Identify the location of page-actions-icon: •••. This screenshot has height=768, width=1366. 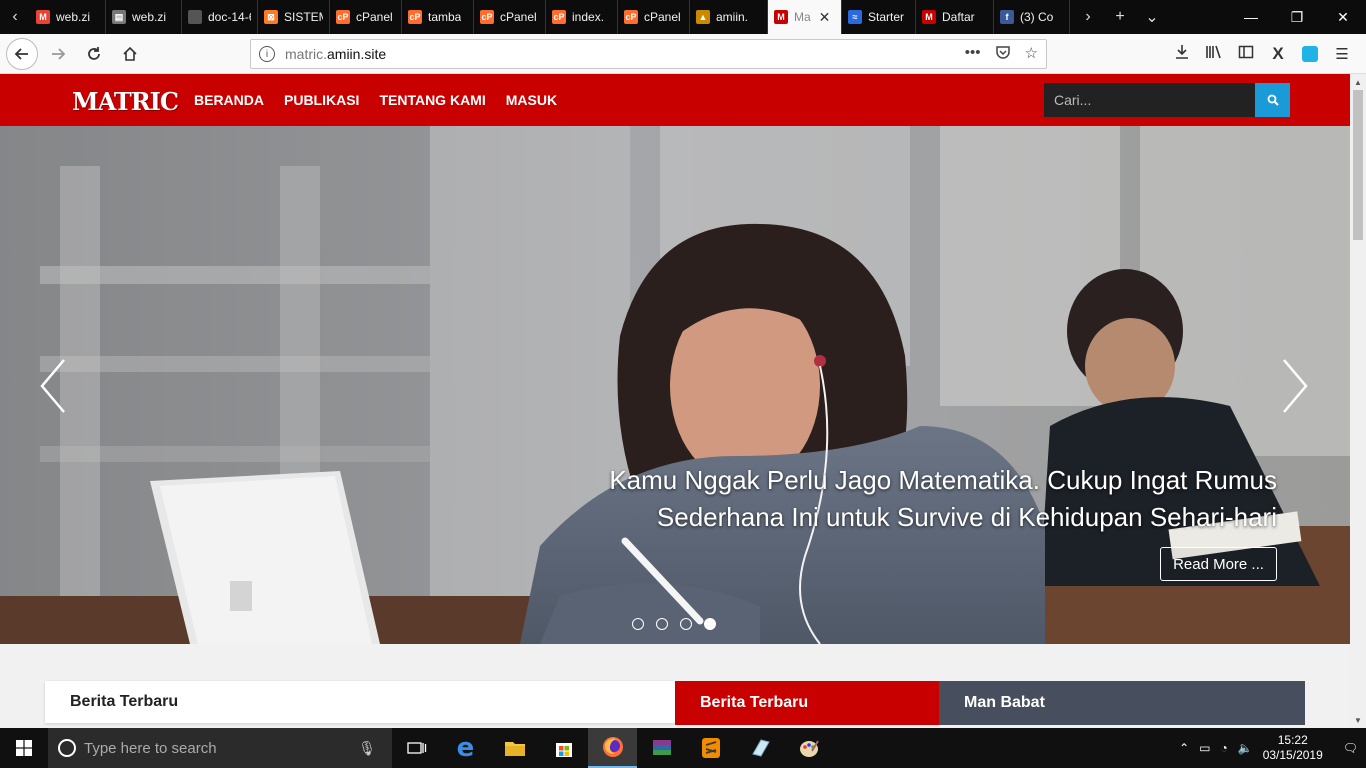
(973, 54).